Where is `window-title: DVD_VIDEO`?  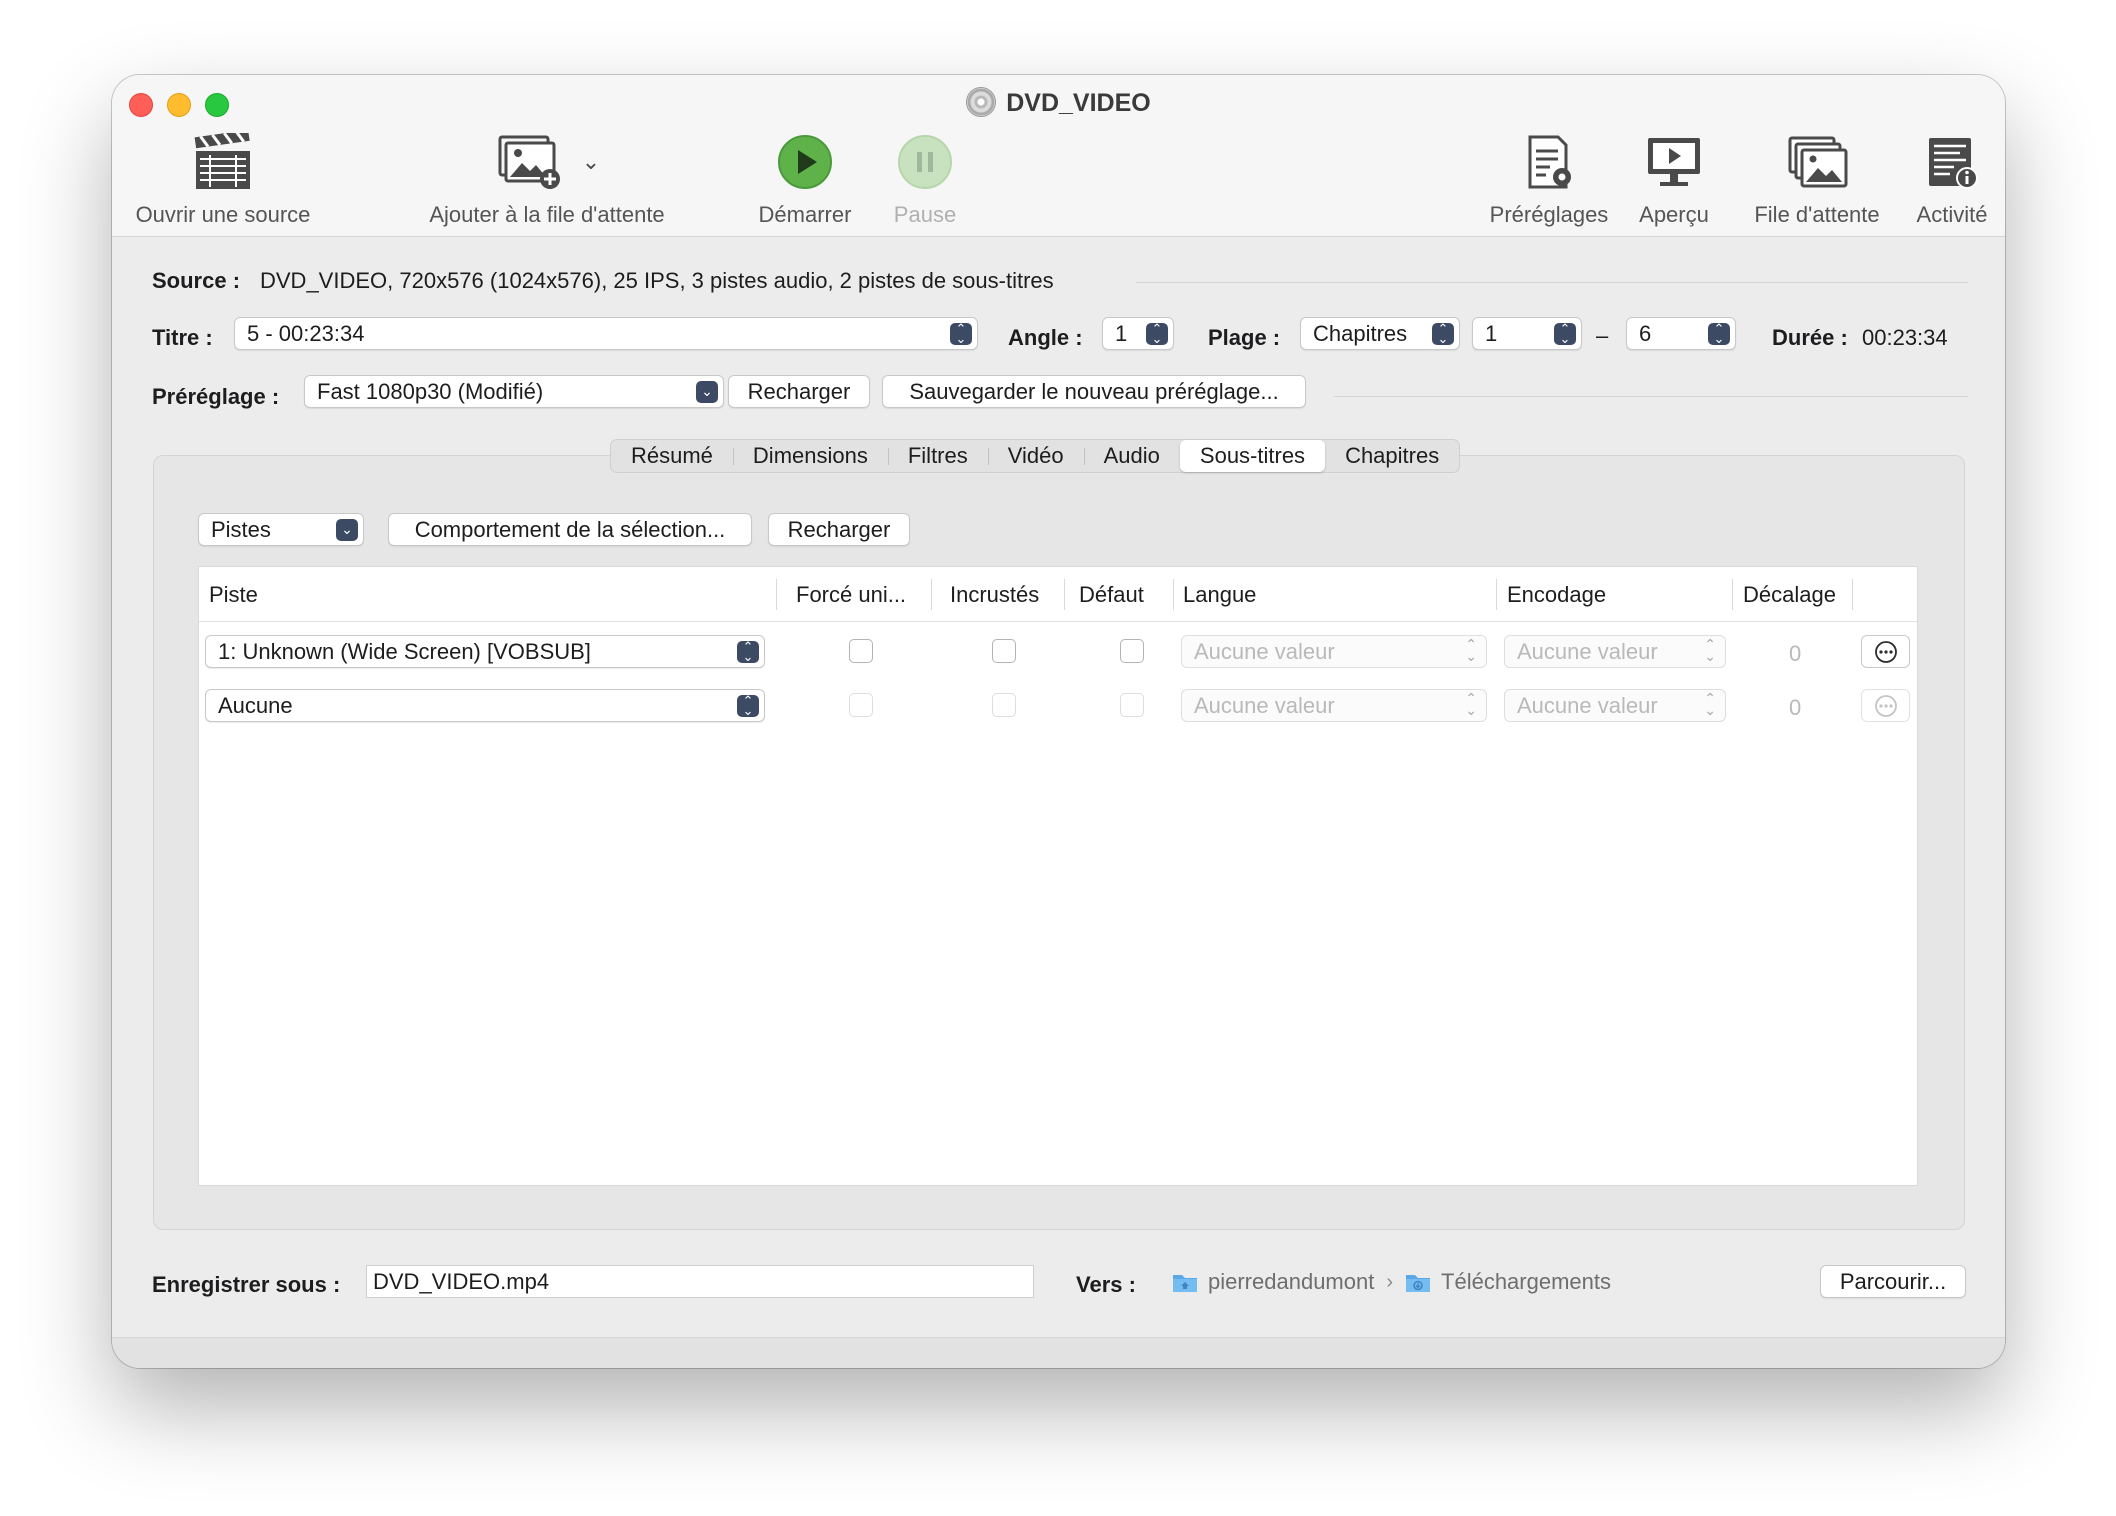 window-title: DVD_VIDEO is located at coordinates (1058, 102).